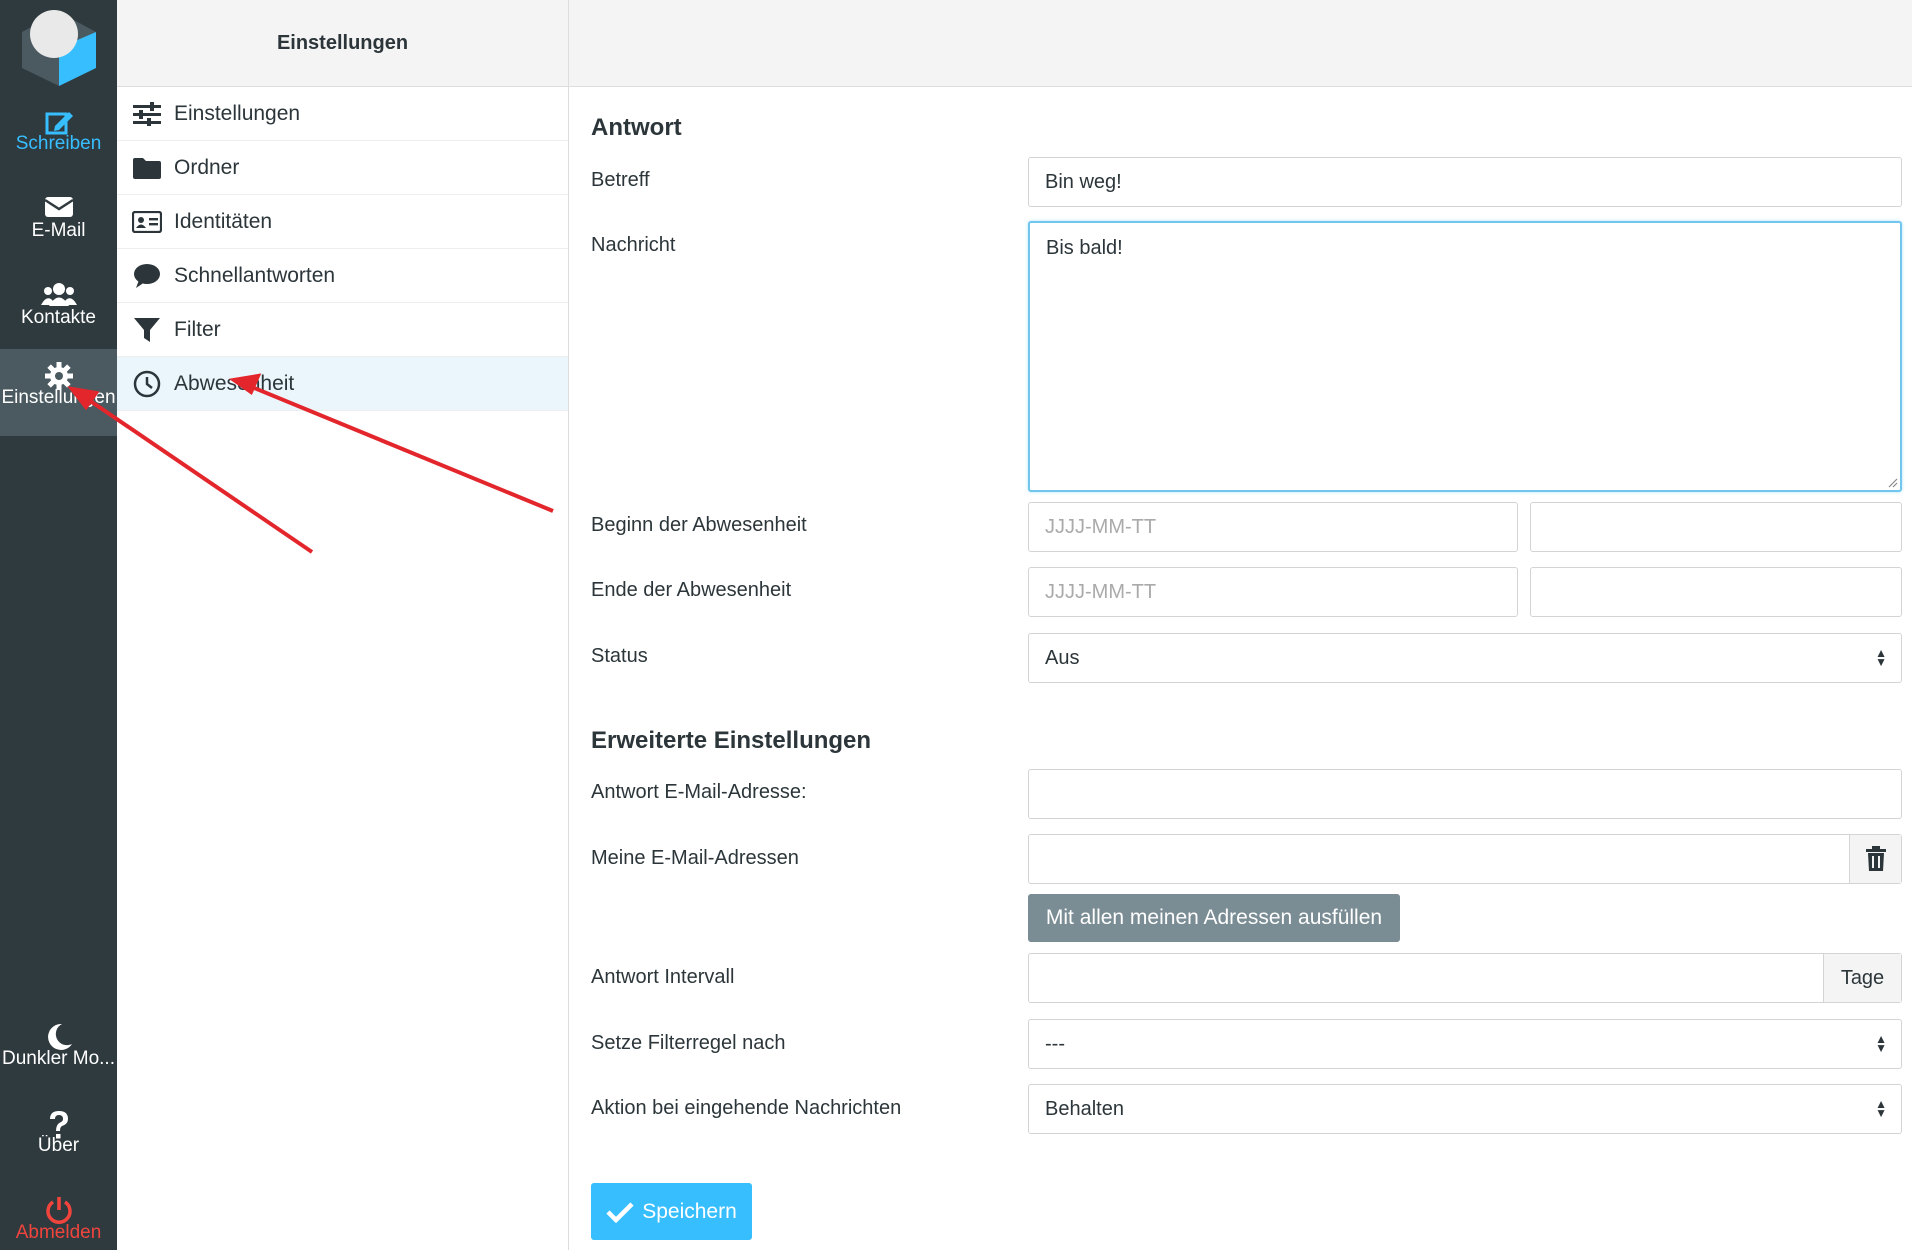 The image size is (1912, 1250). Describe the element at coordinates (207, 167) in the screenshot. I see `sidebar-item-label: Ordner` at that location.